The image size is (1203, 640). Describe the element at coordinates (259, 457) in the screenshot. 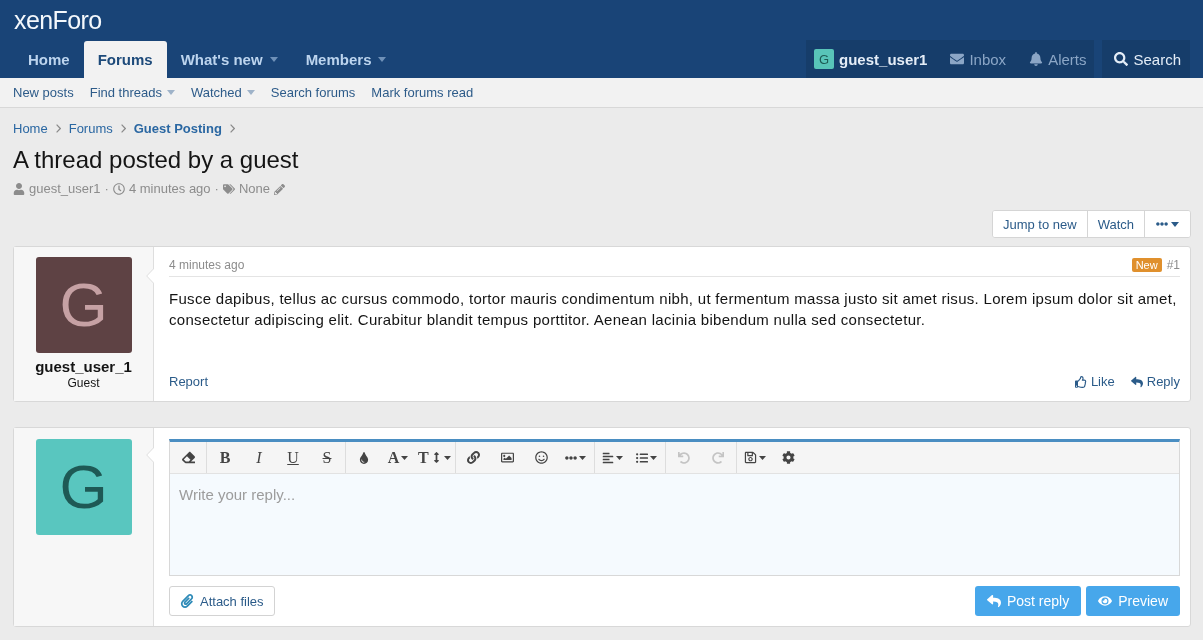

I see `italic-button: I` at that location.